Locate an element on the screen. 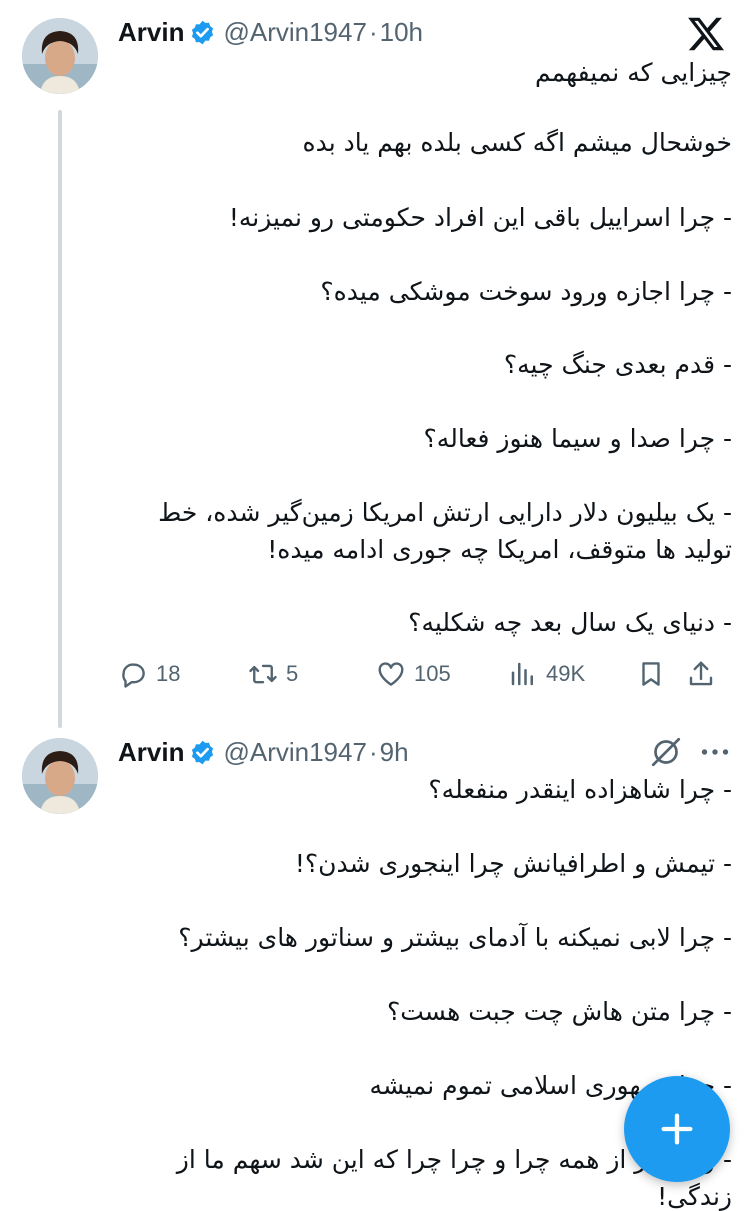 This screenshot has width=748, height=1211. reply-icon is located at coordinates (133, 675).